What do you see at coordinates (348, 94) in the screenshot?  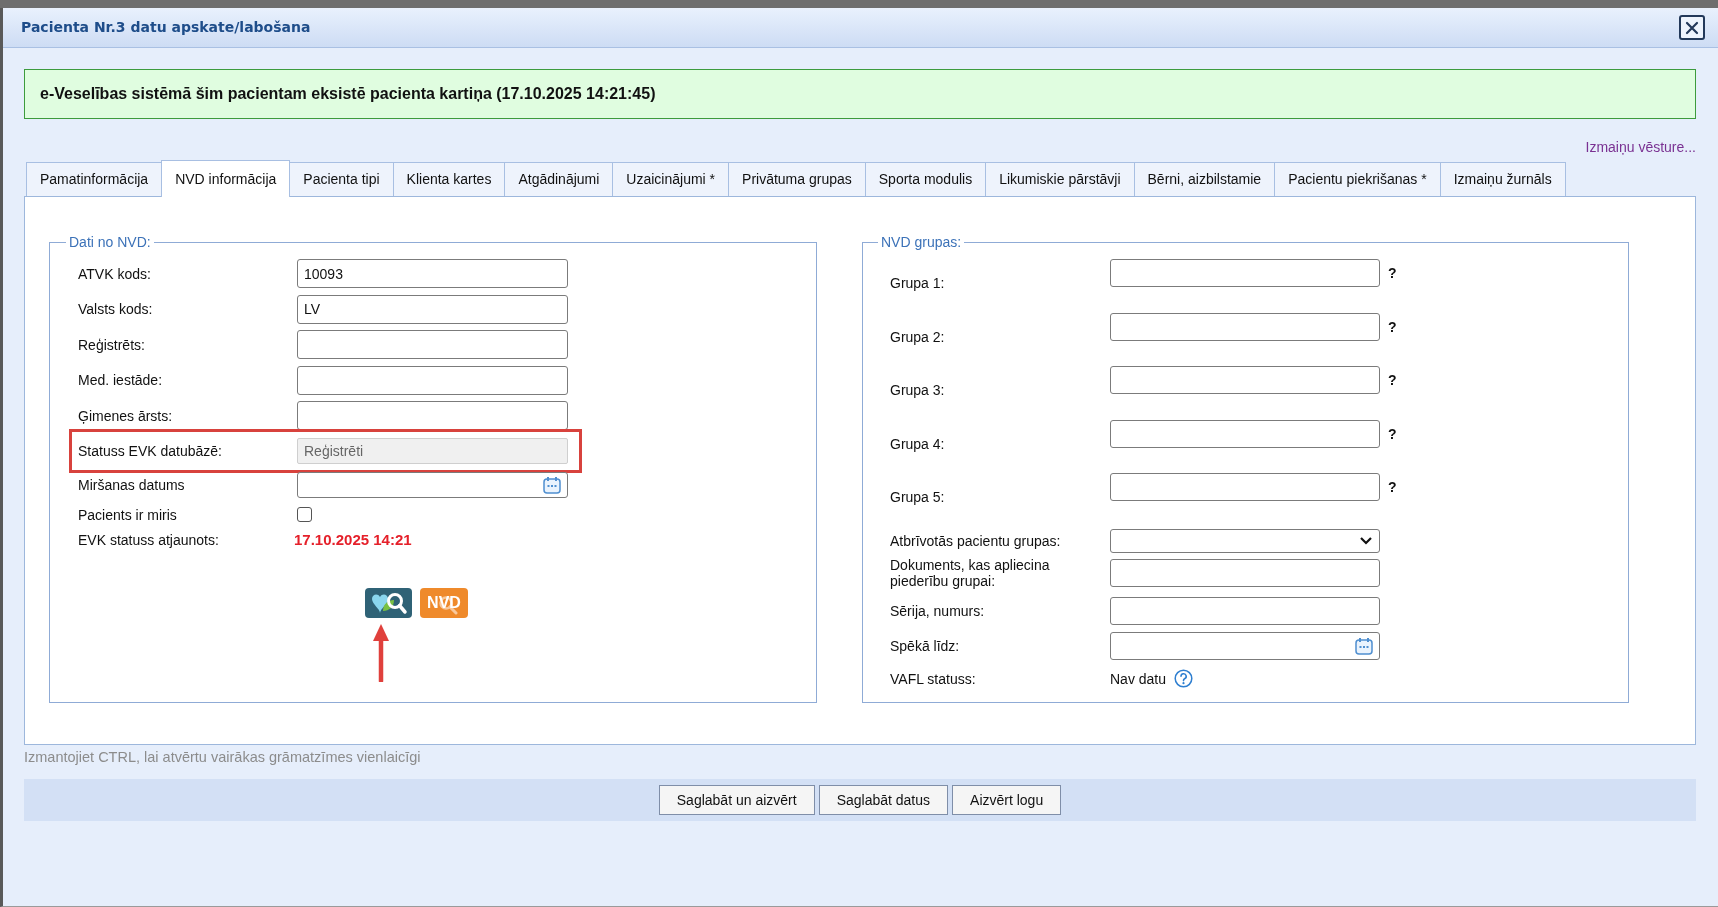 I see `banner-text: e-Veselības sistēmā šim pacientam eksistē pacienta kartiņa (17.10.2025 14:21:45)` at bounding box center [348, 94].